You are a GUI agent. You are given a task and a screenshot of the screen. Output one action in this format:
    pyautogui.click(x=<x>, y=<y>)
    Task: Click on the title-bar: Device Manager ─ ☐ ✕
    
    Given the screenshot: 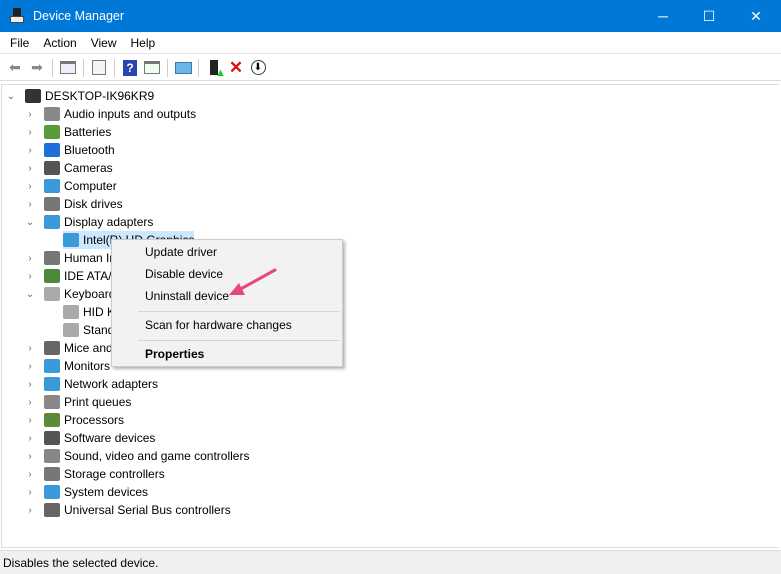 What is the action you would take?
    pyautogui.click(x=390, y=16)
    